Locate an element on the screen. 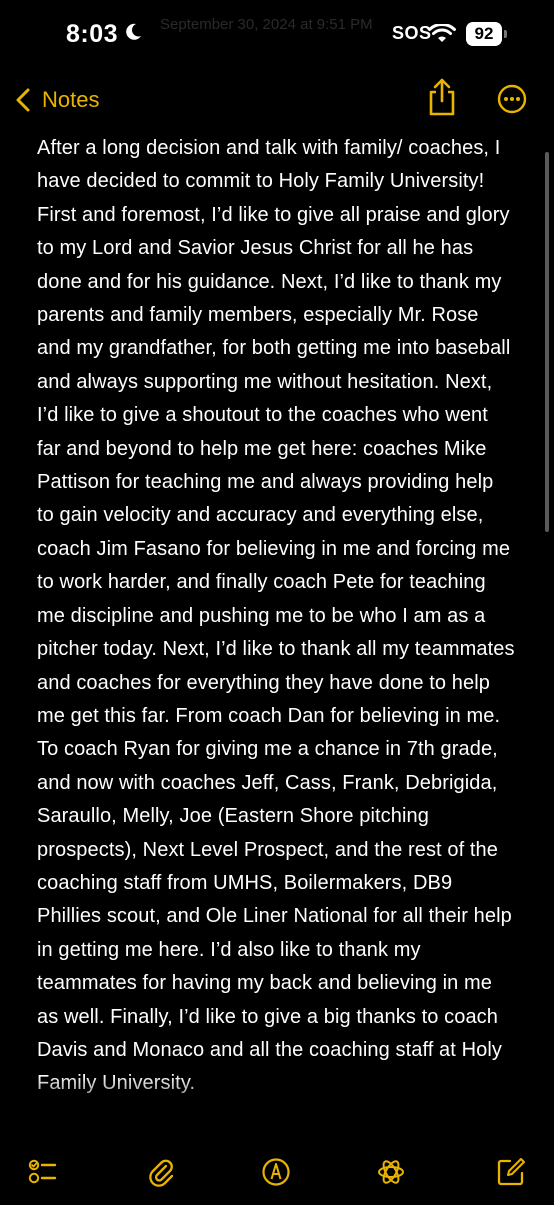 The image size is (554, 1205). bottom-toolbar is located at coordinates (277, 1175).